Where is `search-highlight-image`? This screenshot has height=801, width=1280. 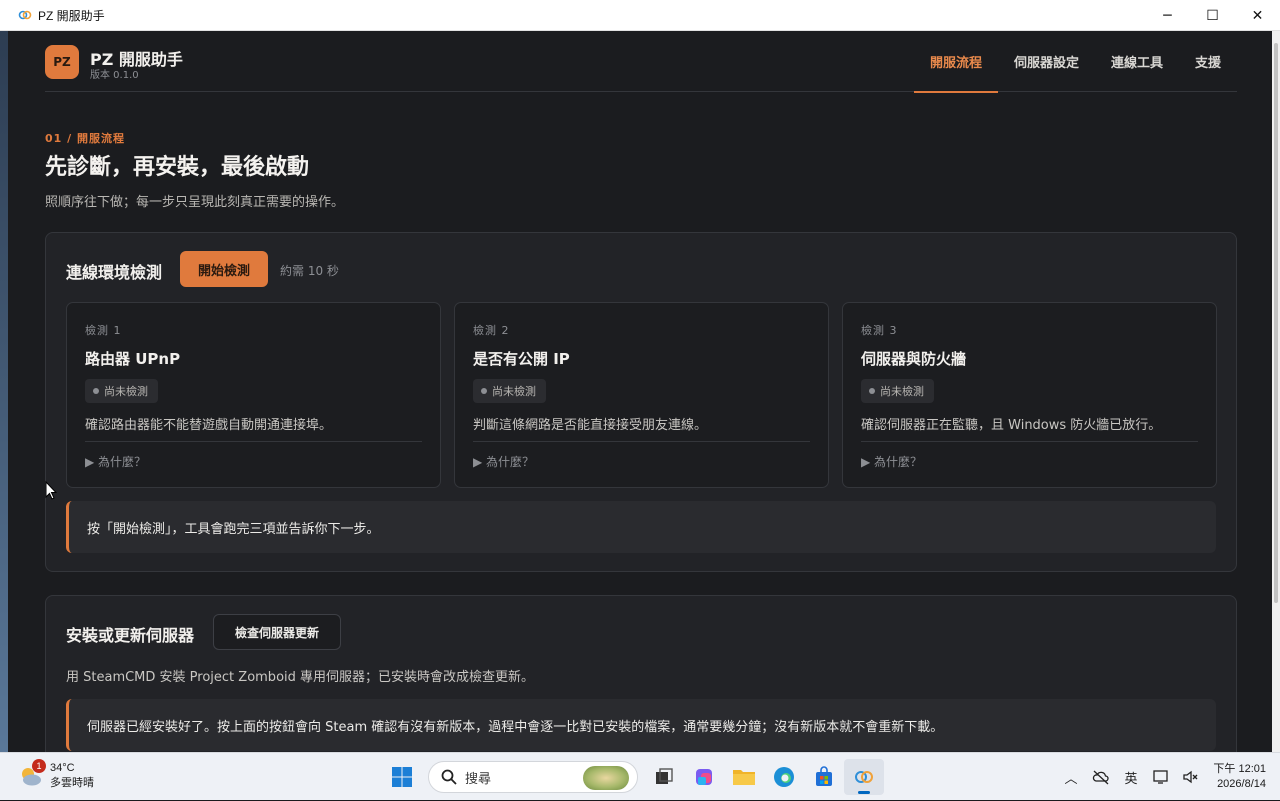
search-highlight-image is located at coordinates (606, 778).